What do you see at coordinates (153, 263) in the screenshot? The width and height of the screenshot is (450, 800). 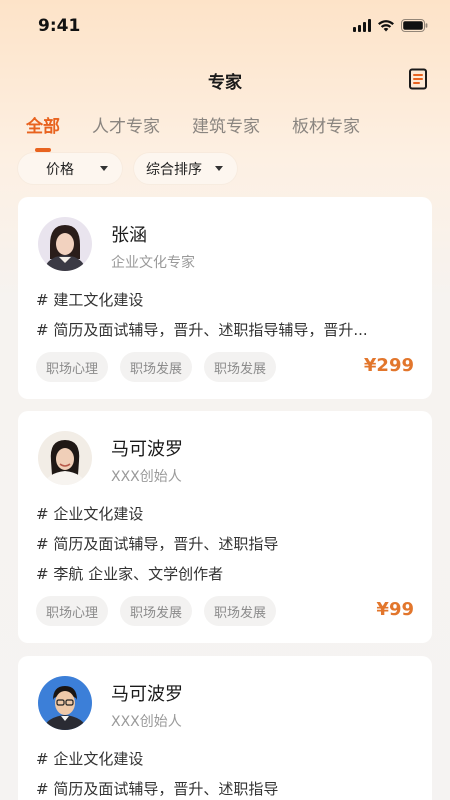 I see `expert-title: 企业文化专家` at bounding box center [153, 263].